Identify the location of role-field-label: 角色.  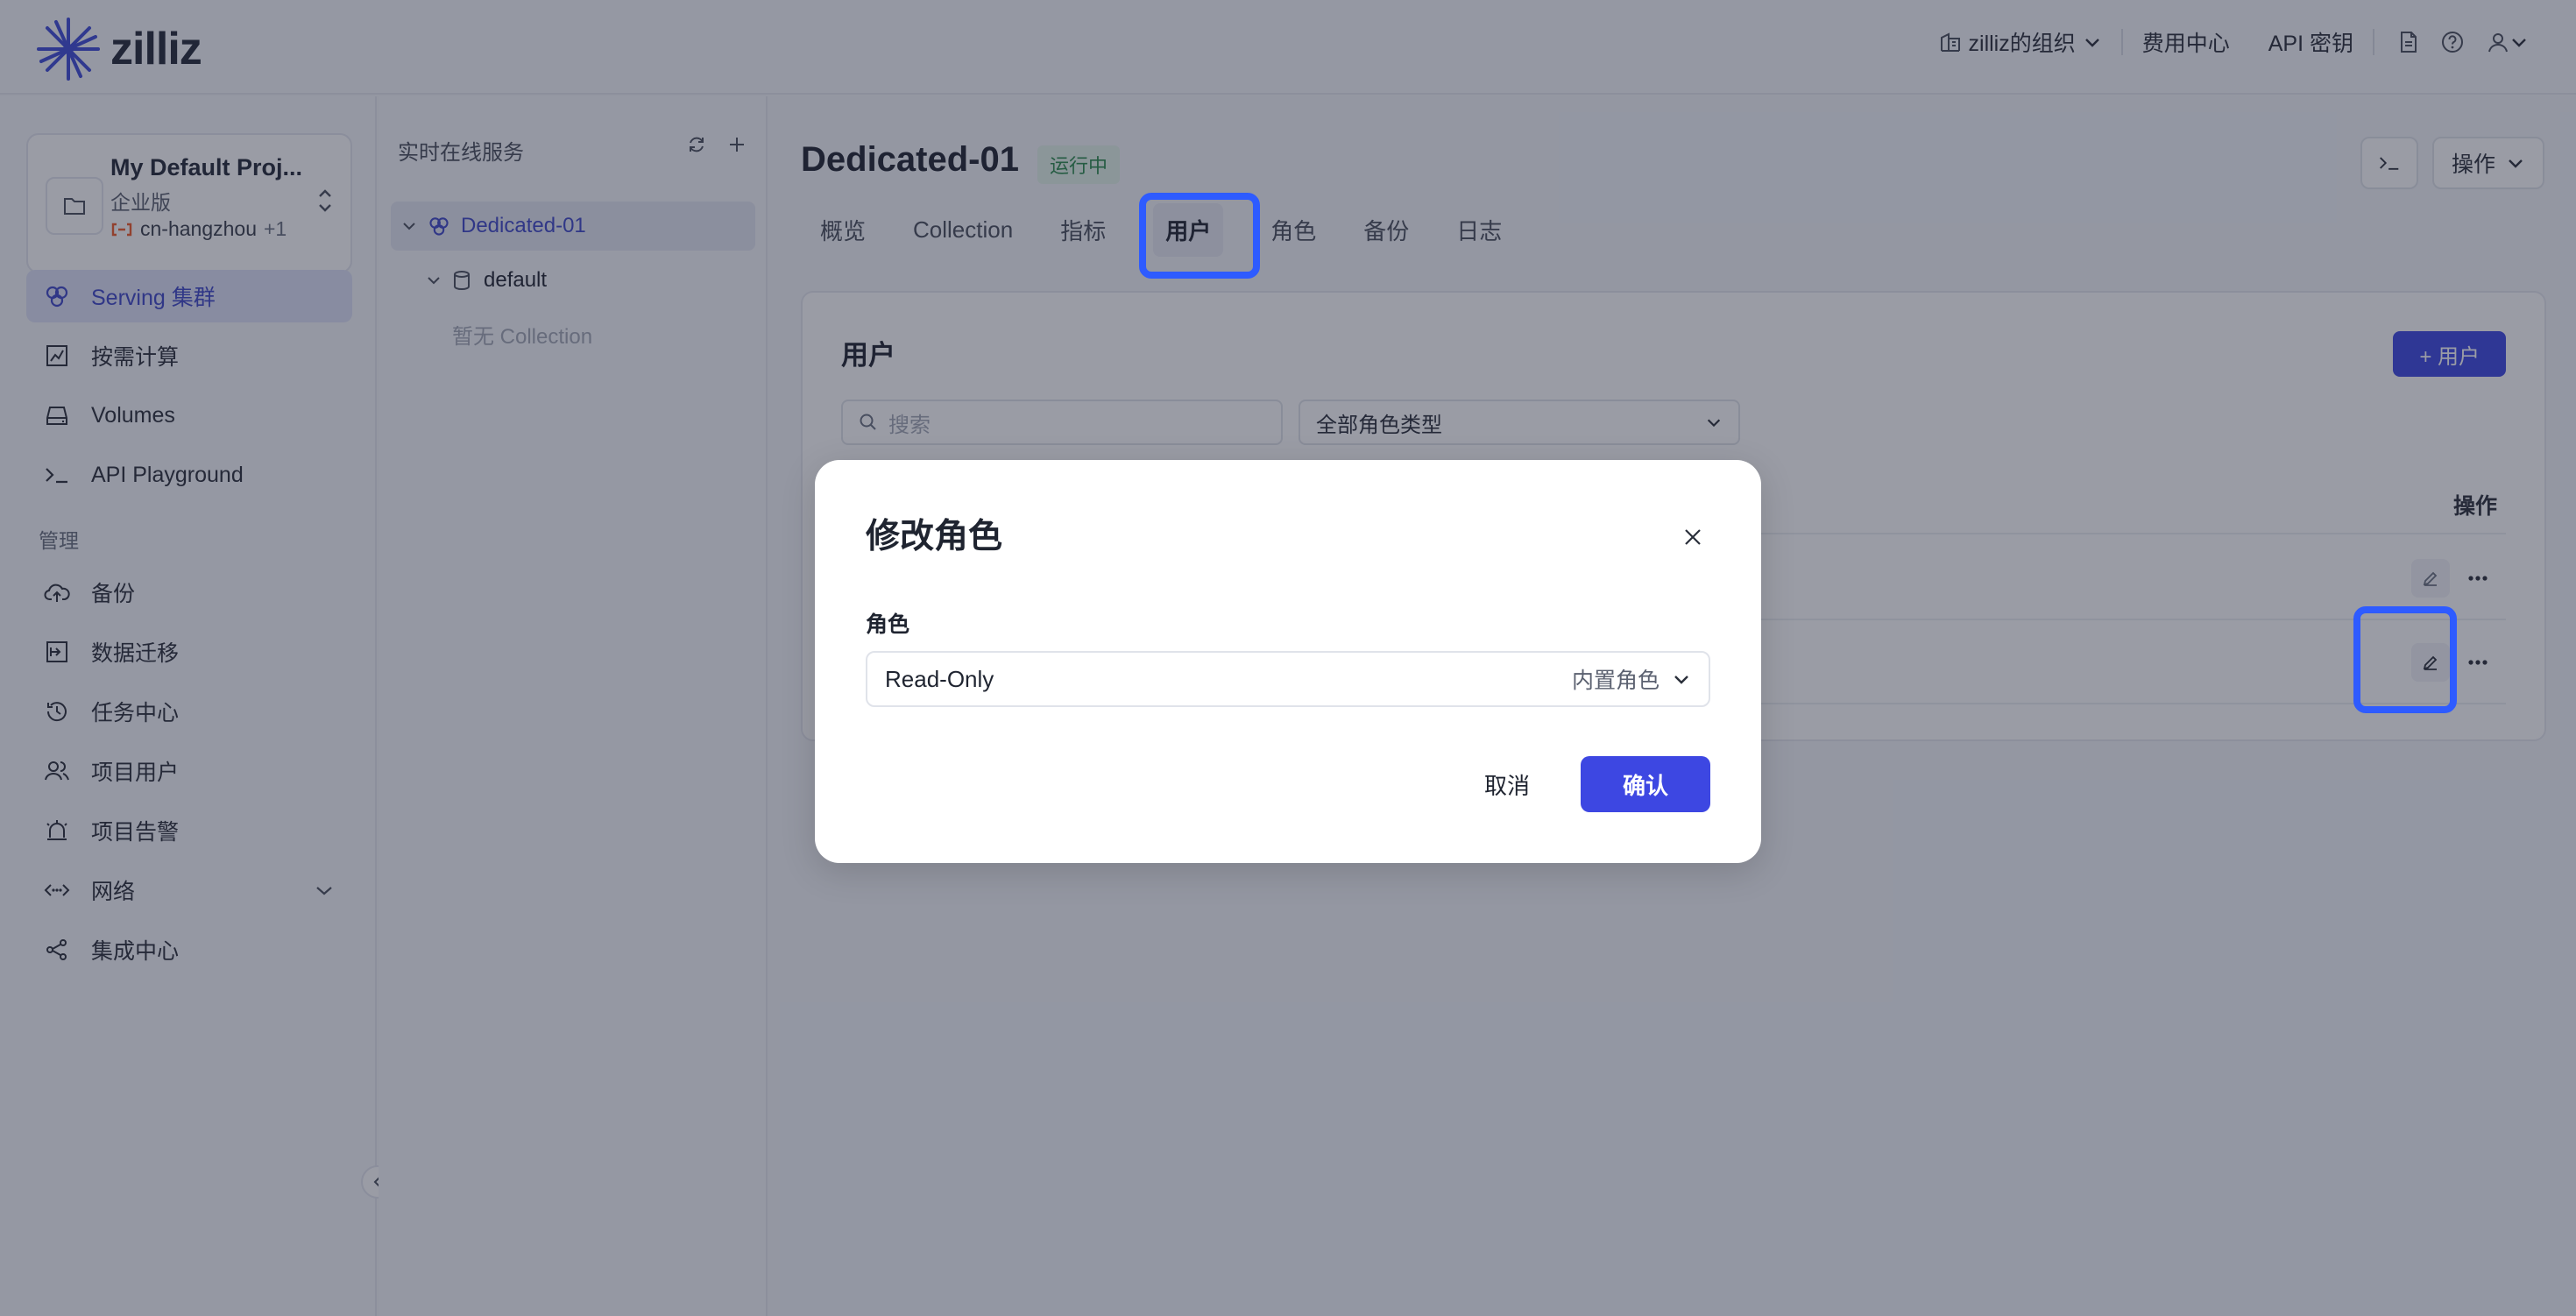
(888, 624).